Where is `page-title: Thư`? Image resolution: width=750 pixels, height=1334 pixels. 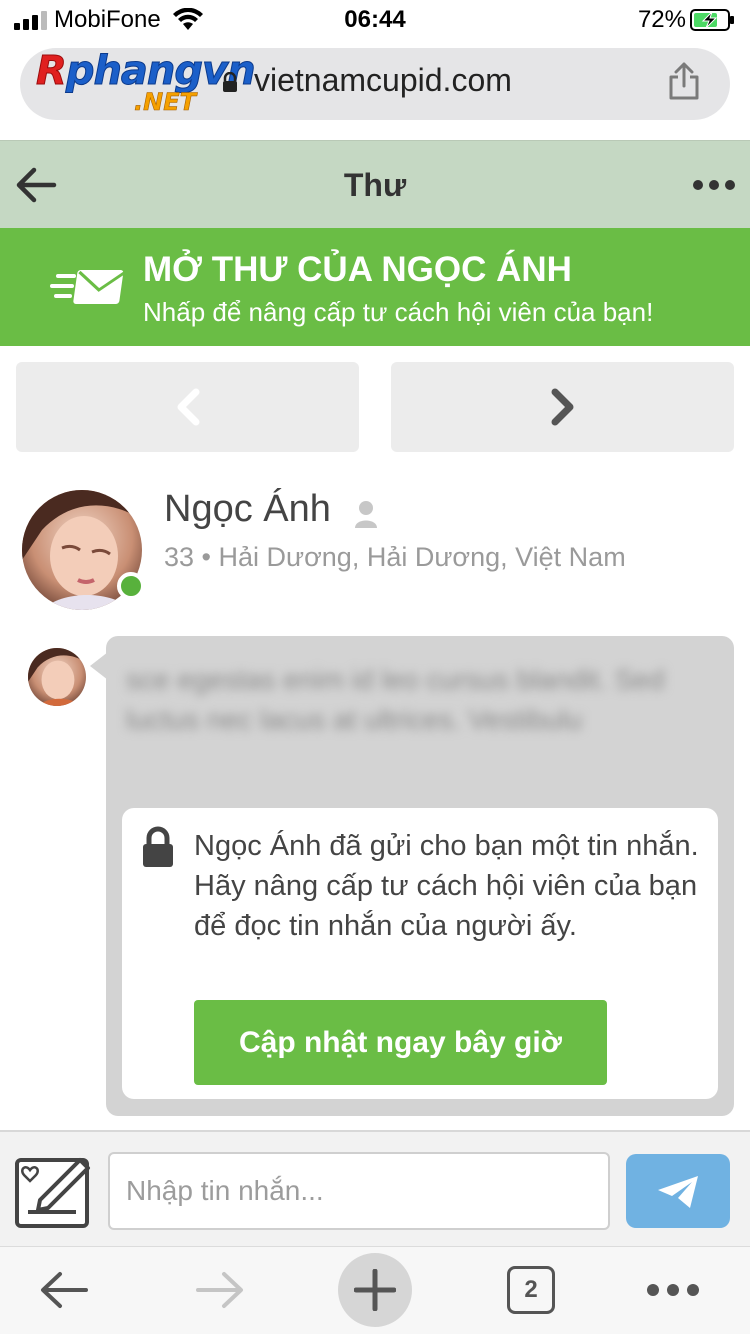
page-title: Thư is located at coordinates (375, 185).